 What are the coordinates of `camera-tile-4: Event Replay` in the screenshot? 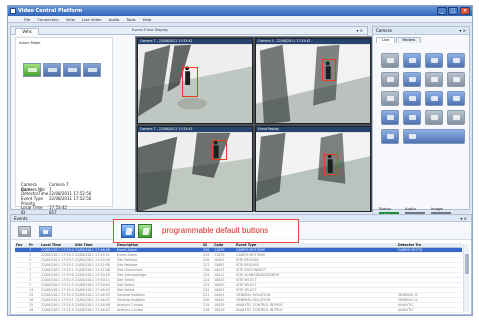 It's located at (313, 169).